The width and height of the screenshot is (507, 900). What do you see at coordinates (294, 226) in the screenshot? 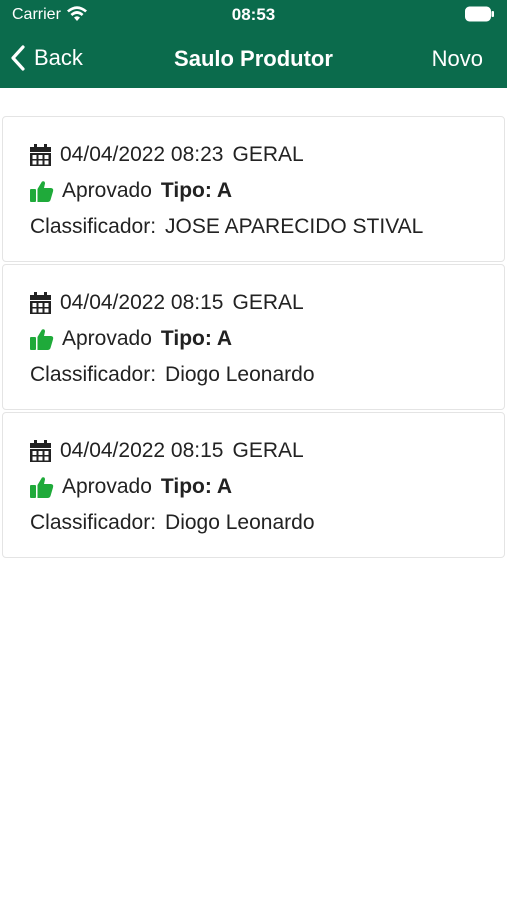
I see `classifier-name: JOSE APARECIDO STIVAL` at bounding box center [294, 226].